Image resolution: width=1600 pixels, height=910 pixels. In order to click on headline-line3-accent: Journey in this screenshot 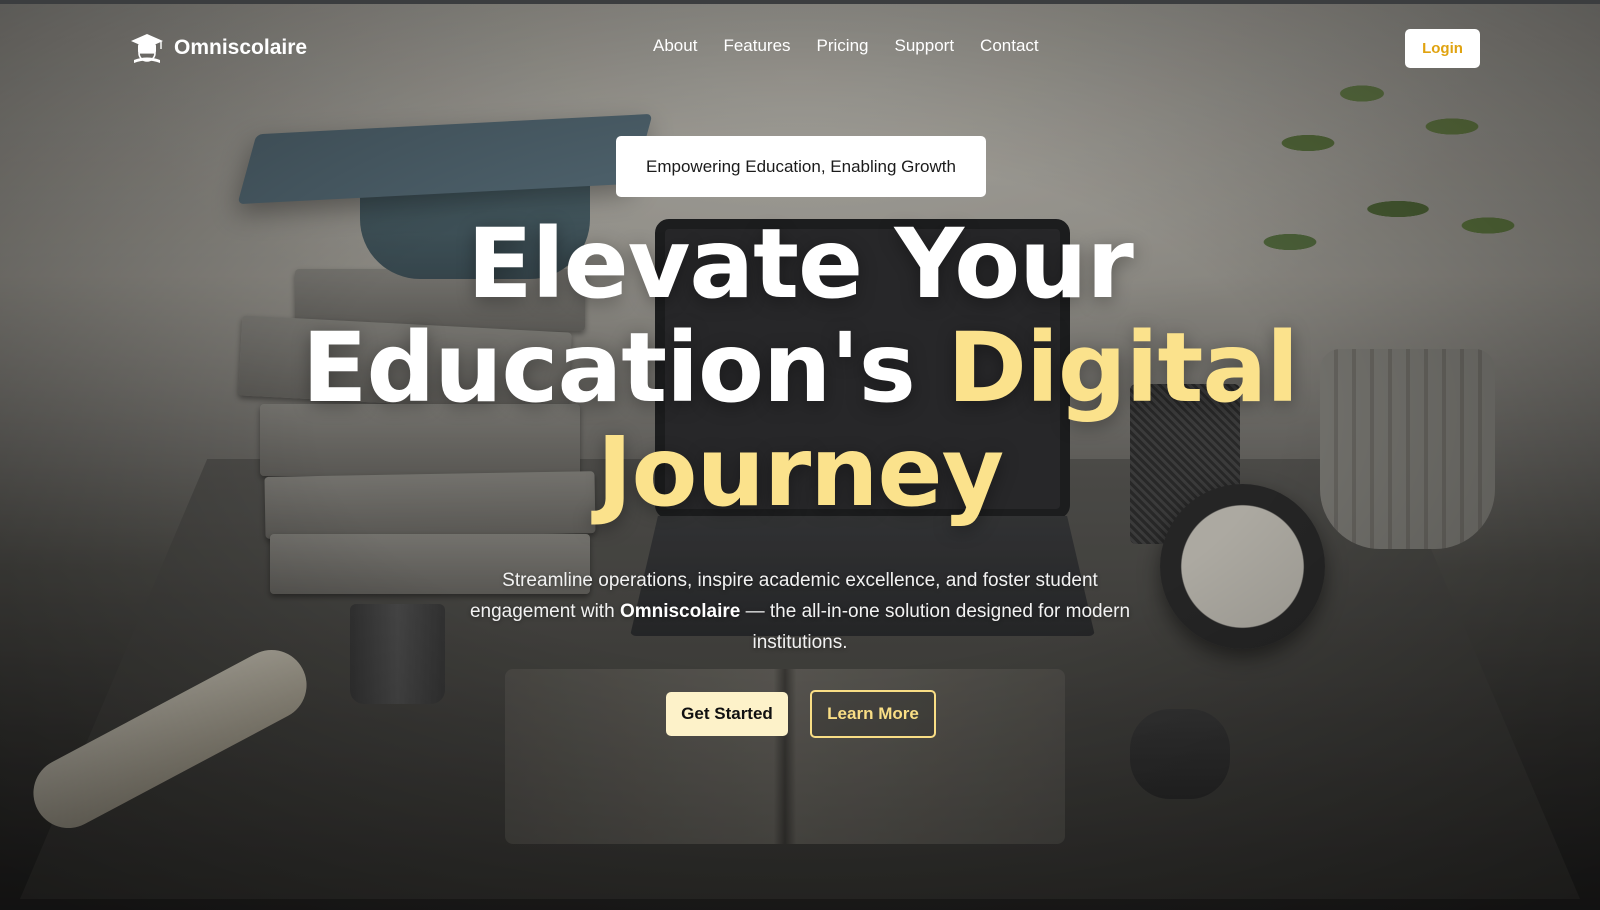, I will do `click(800, 472)`.